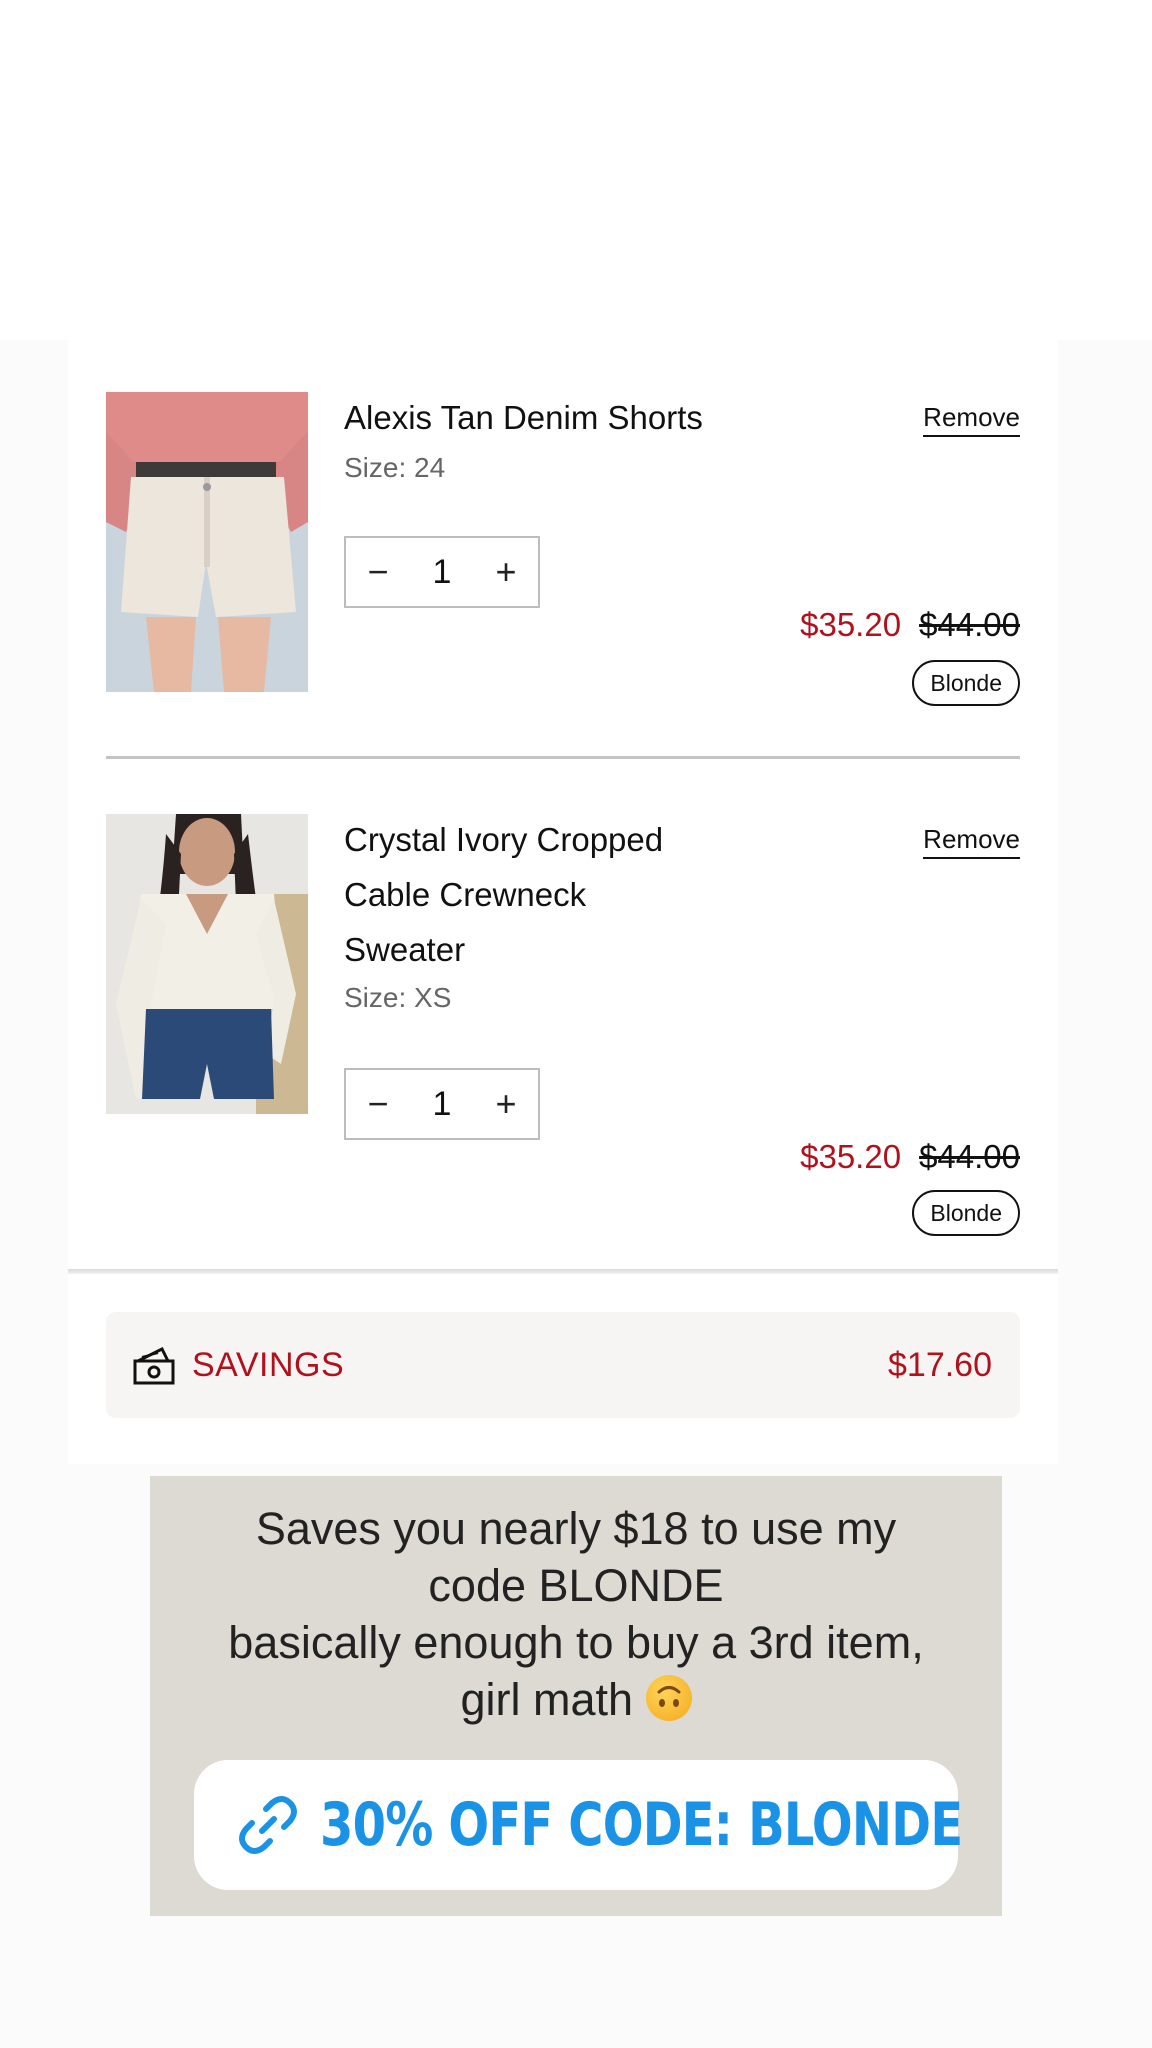 This screenshot has width=1152, height=2048. I want to click on discount-code-link-label: 30% OFF CODE: BLONDE, so click(641, 1825).